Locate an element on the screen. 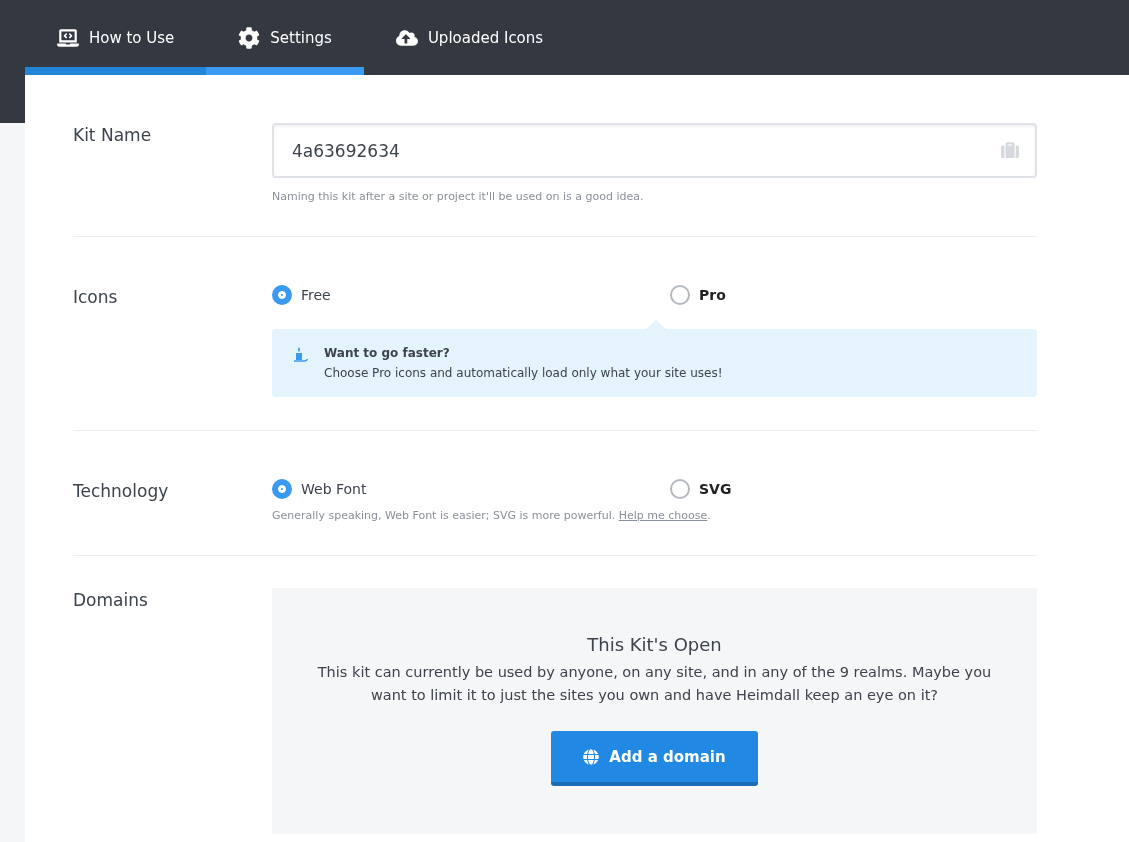 The width and height of the screenshot is (1129, 842). radio-option: Pro is located at coordinates (853, 295).